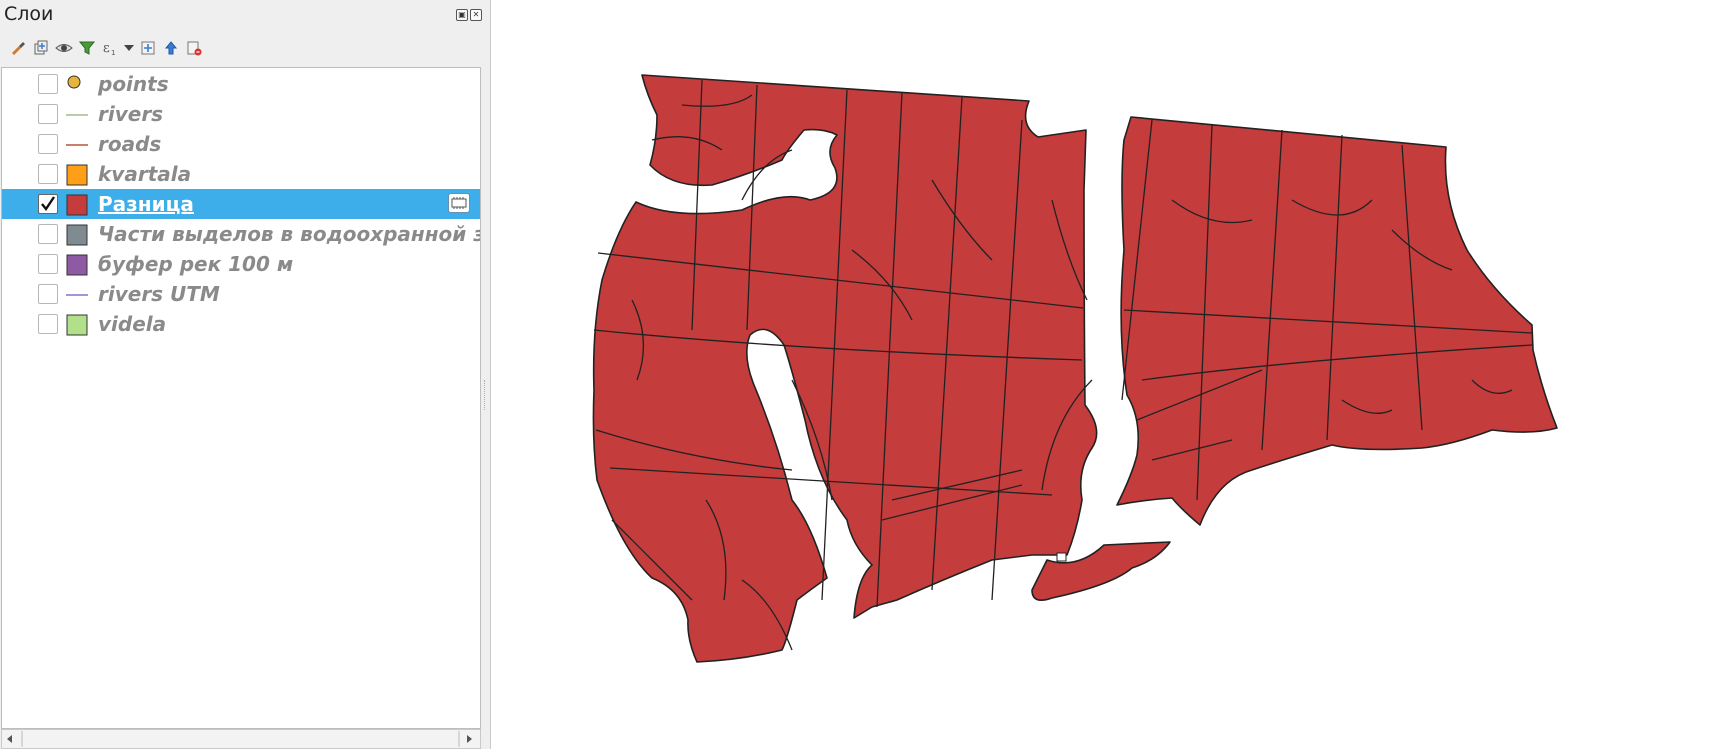 This screenshot has height=753, width=1719. What do you see at coordinates (476, 15) in the screenshot?
I see `close-icon: ✕` at bounding box center [476, 15].